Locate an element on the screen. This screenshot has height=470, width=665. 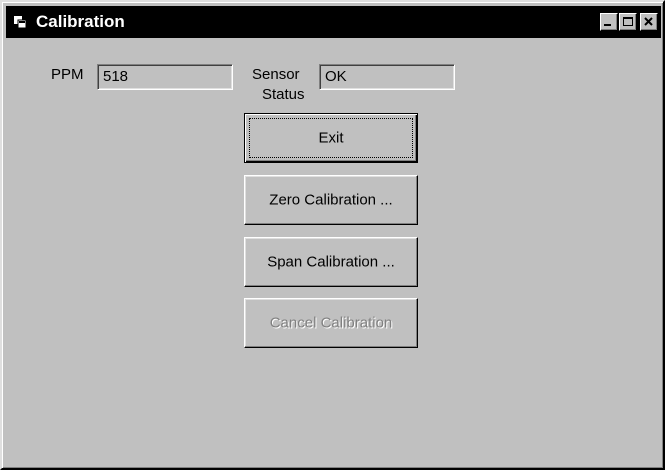
cancel-calibration-button: Cancel Calibration is located at coordinates (331, 323).